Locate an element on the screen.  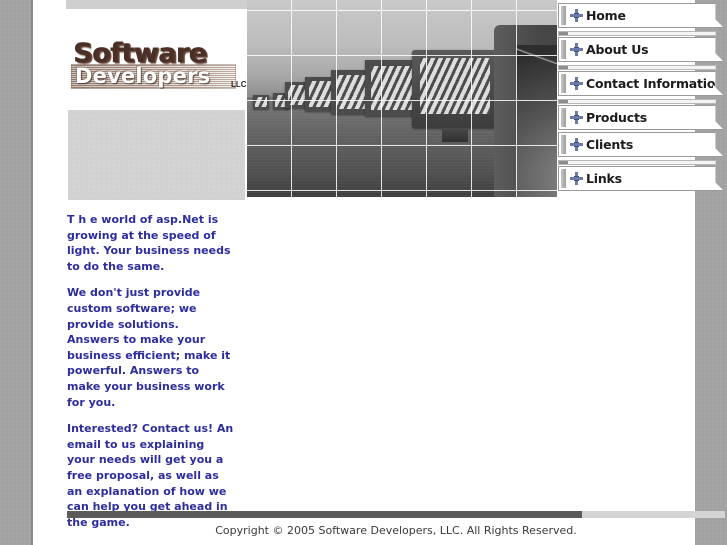
nav-item-about-us: About Us is located at coordinates (641, 49).